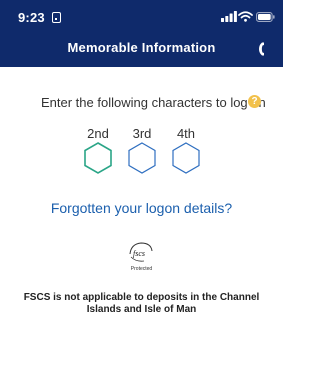 Image resolution: width=320 pixels, height=373 pixels. What do you see at coordinates (153, 102) in the screenshot?
I see `instruction-text: Enter the following characters to log on` at bounding box center [153, 102].